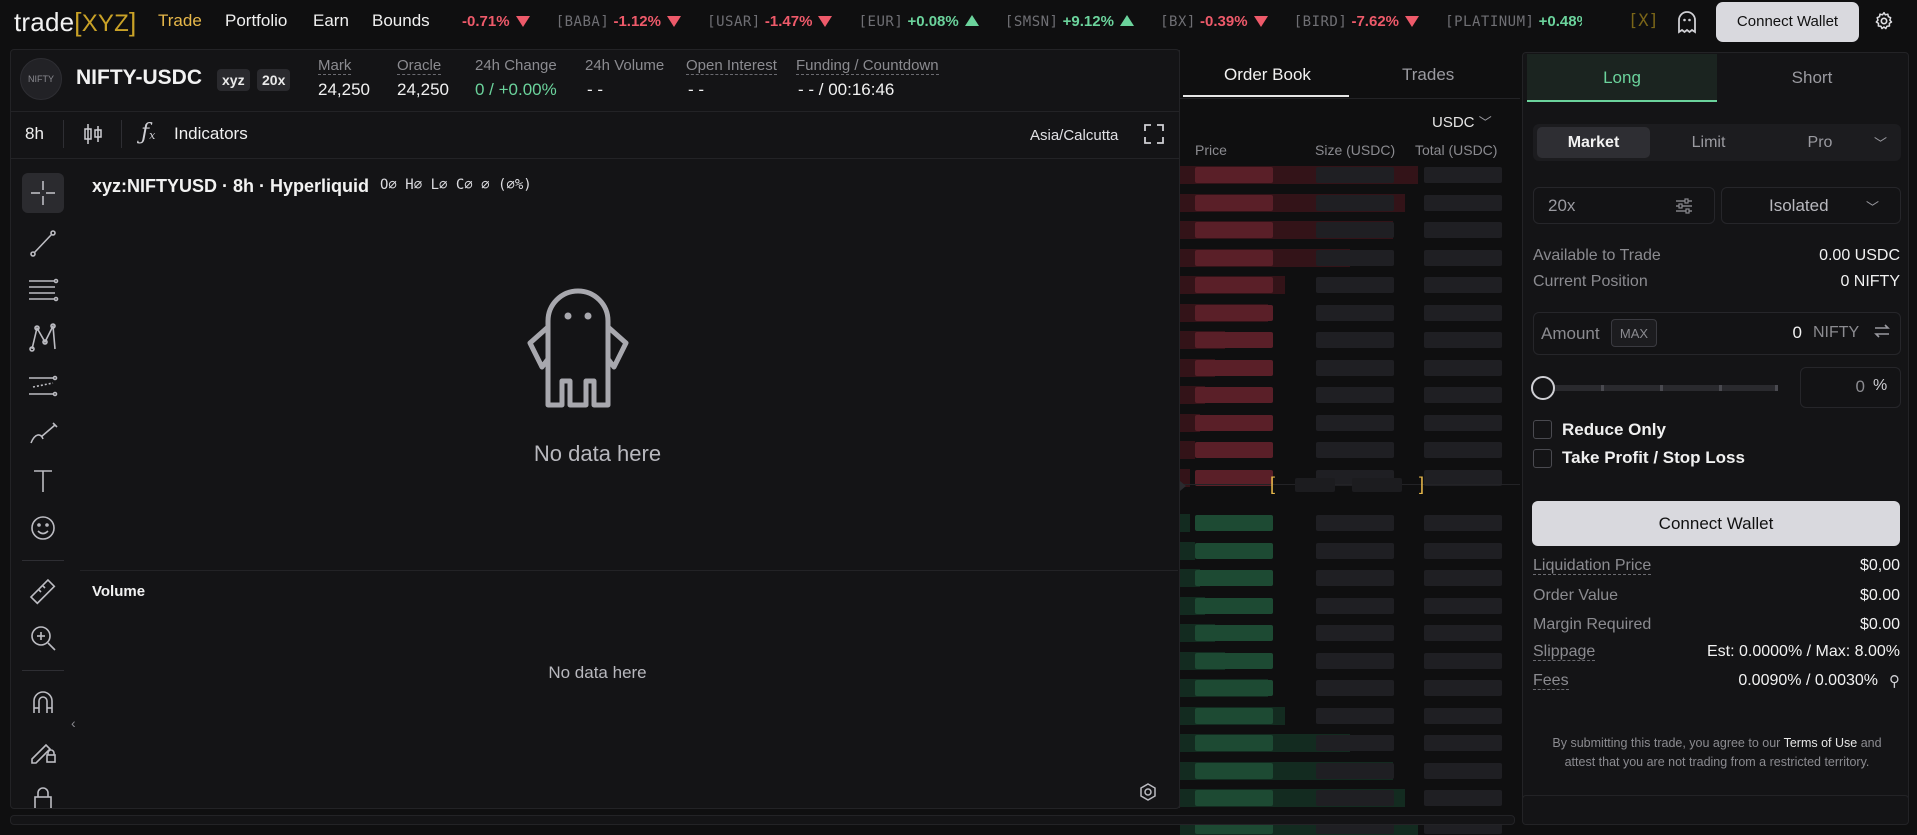  Describe the element at coordinates (401, 21) in the screenshot. I see `nav-bounds: Bounds` at that location.